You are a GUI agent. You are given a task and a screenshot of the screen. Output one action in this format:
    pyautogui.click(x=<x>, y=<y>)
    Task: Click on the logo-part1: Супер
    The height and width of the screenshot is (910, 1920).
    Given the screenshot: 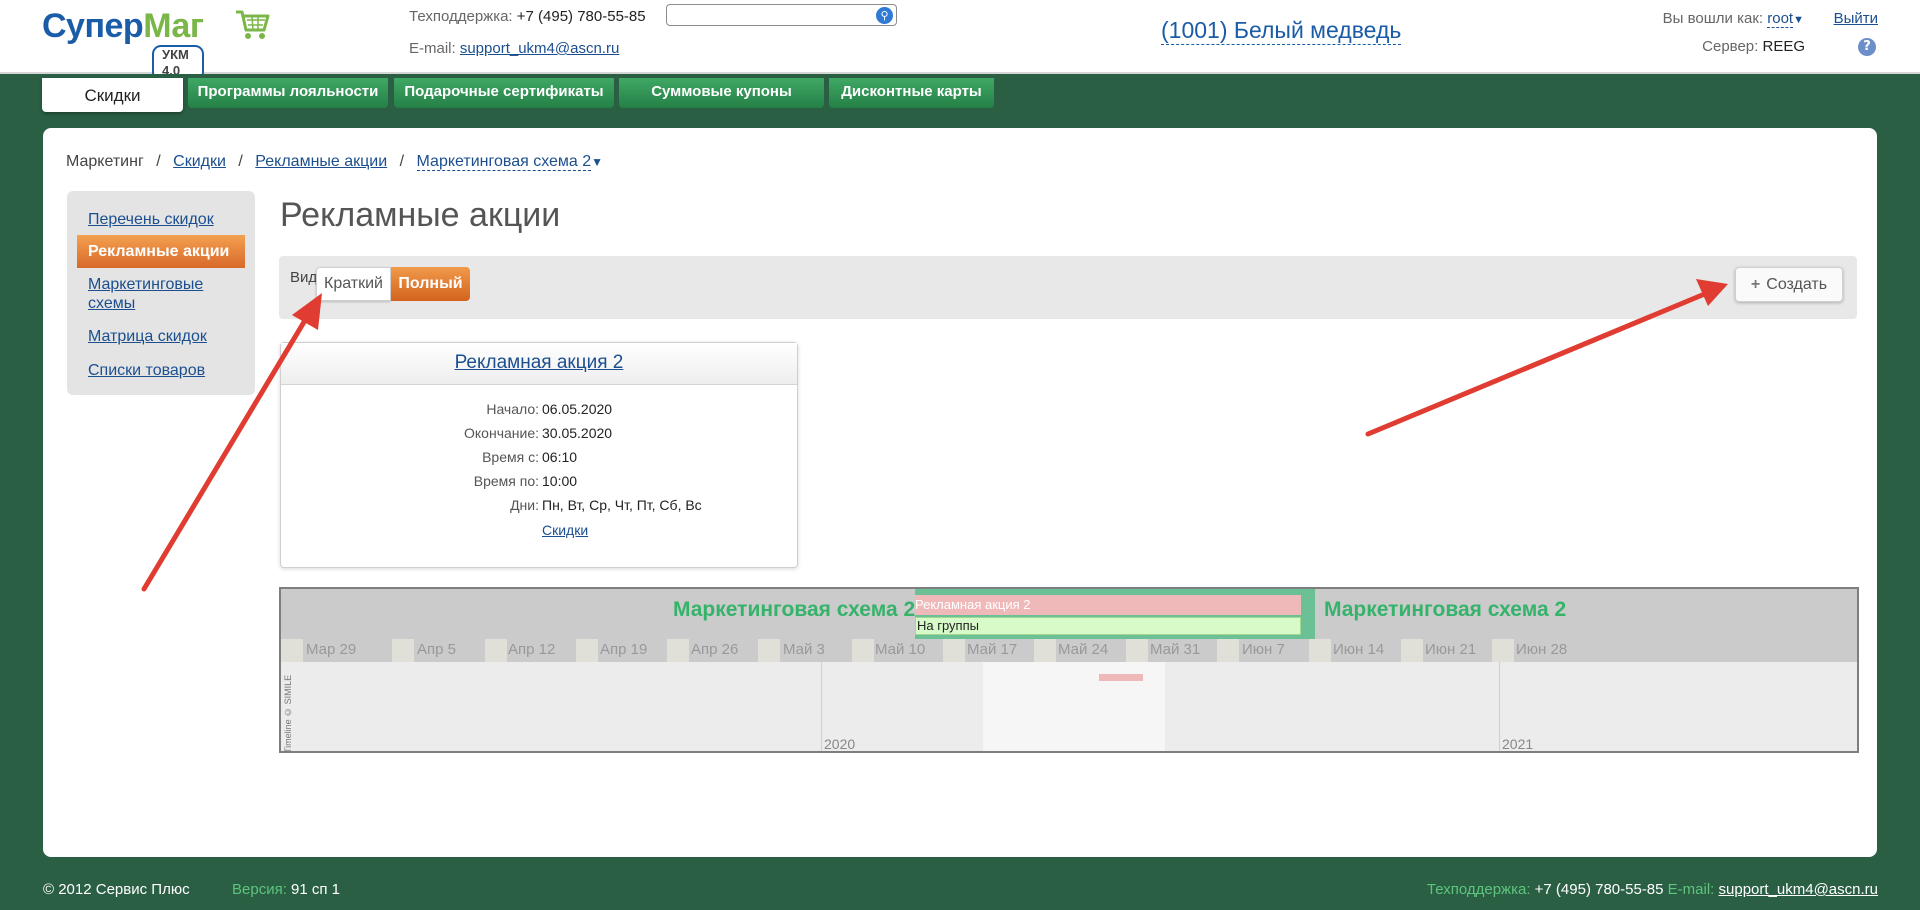 What is the action you would take?
    pyautogui.click(x=93, y=26)
    